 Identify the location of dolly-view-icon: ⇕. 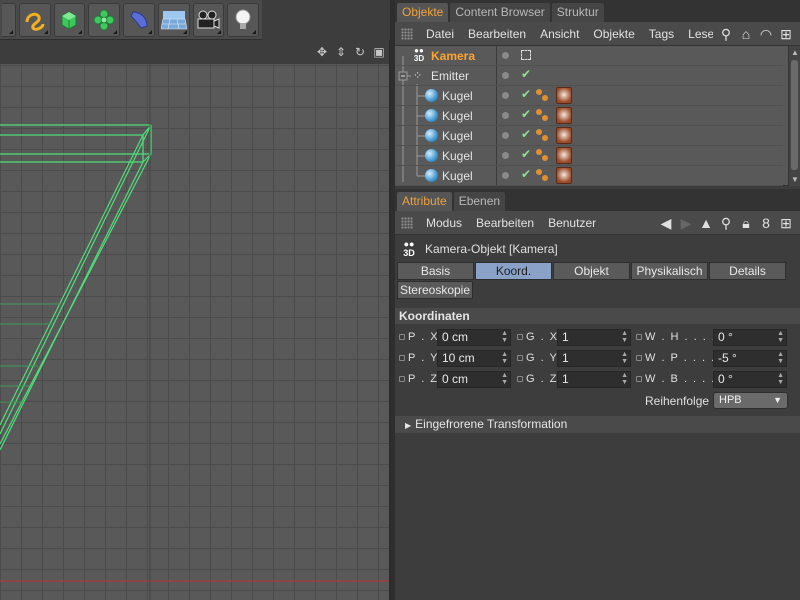
(341, 52).